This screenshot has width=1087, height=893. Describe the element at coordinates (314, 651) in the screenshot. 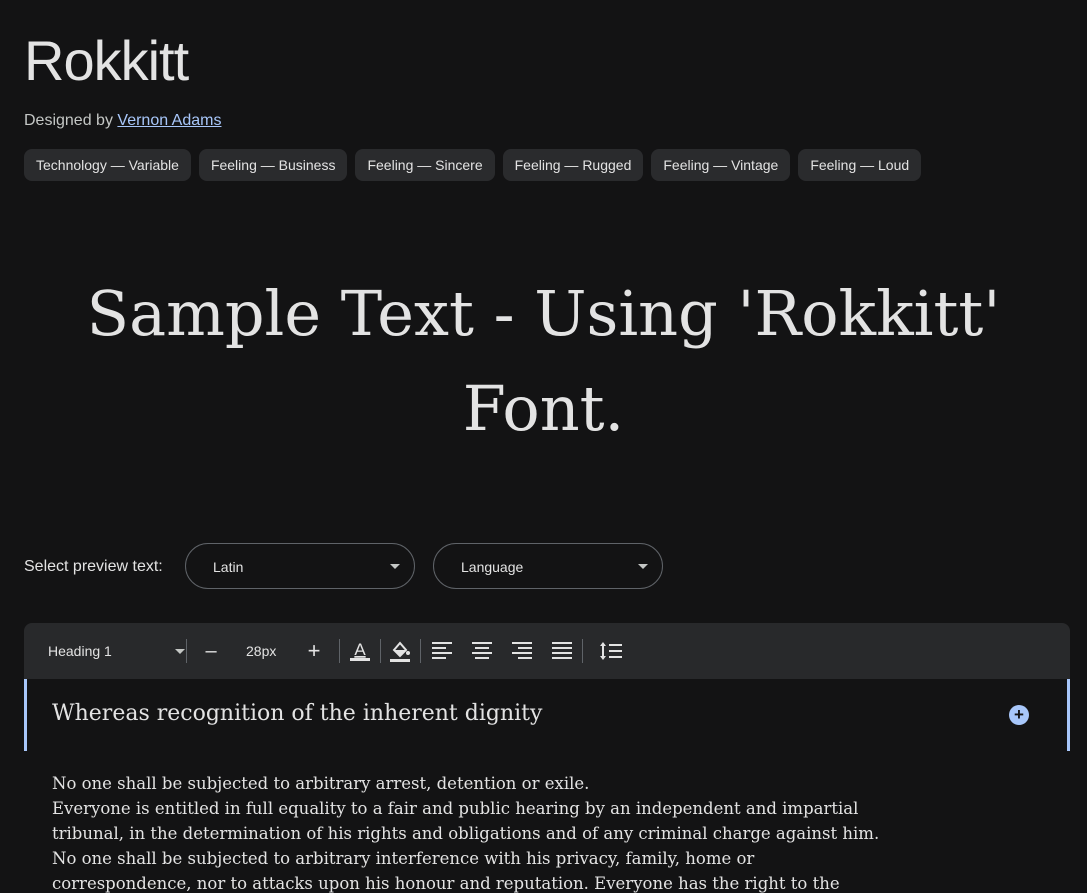

I see `increase-size-button: +` at that location.